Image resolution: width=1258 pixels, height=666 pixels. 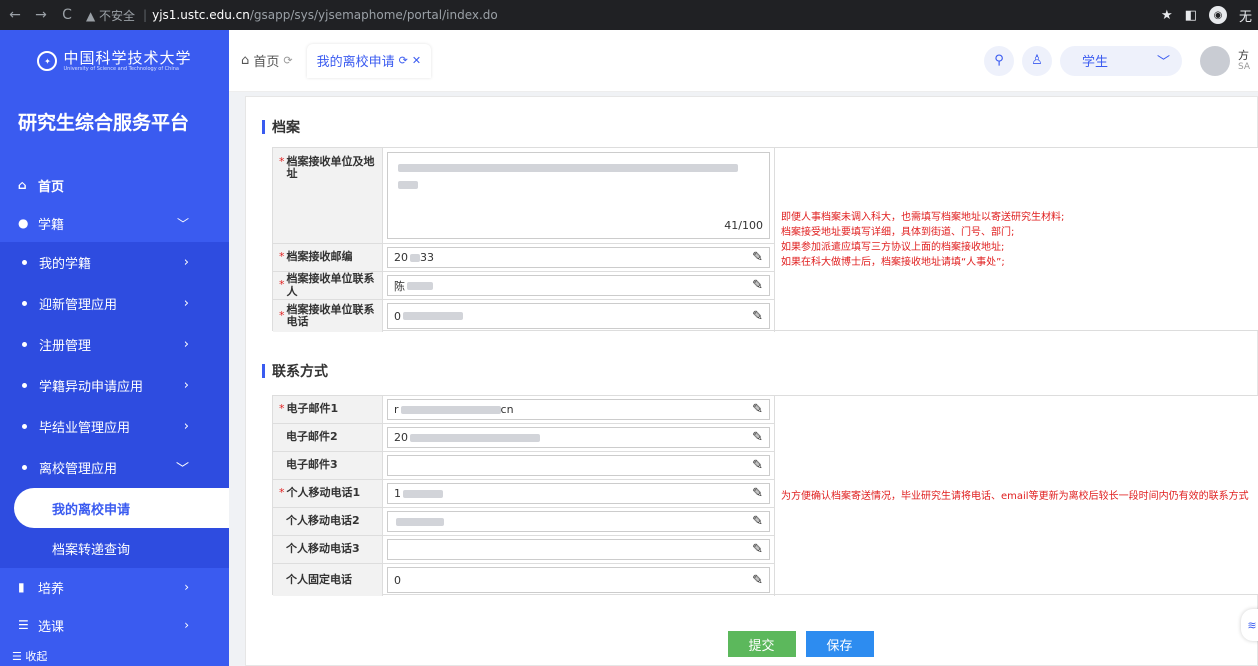 I want to click on field-archive-address: 41/100, so click(x=579, y=196).